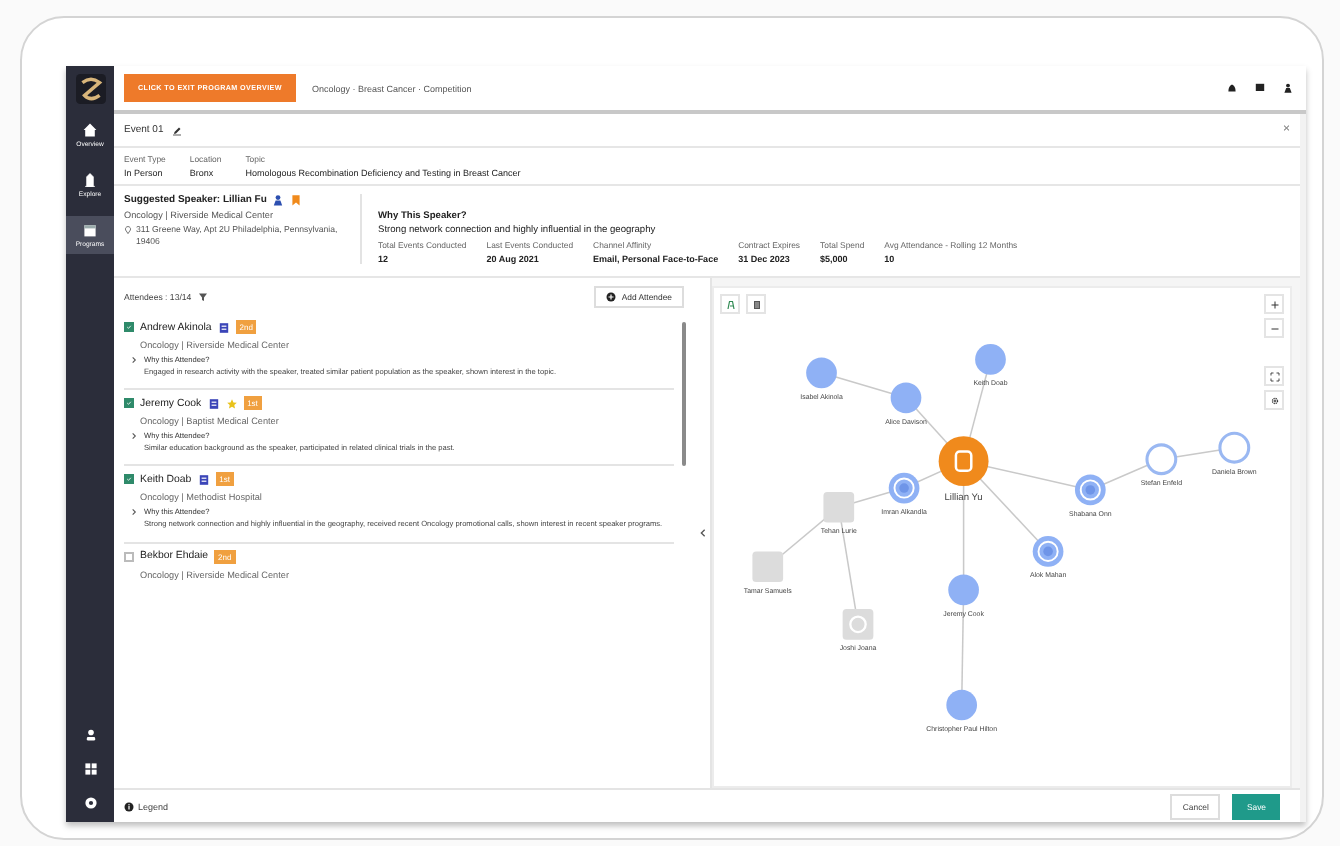 The height and width of the screenshot is (846, 1340). I want to click on zoom-out-button, so click(1274, 328).